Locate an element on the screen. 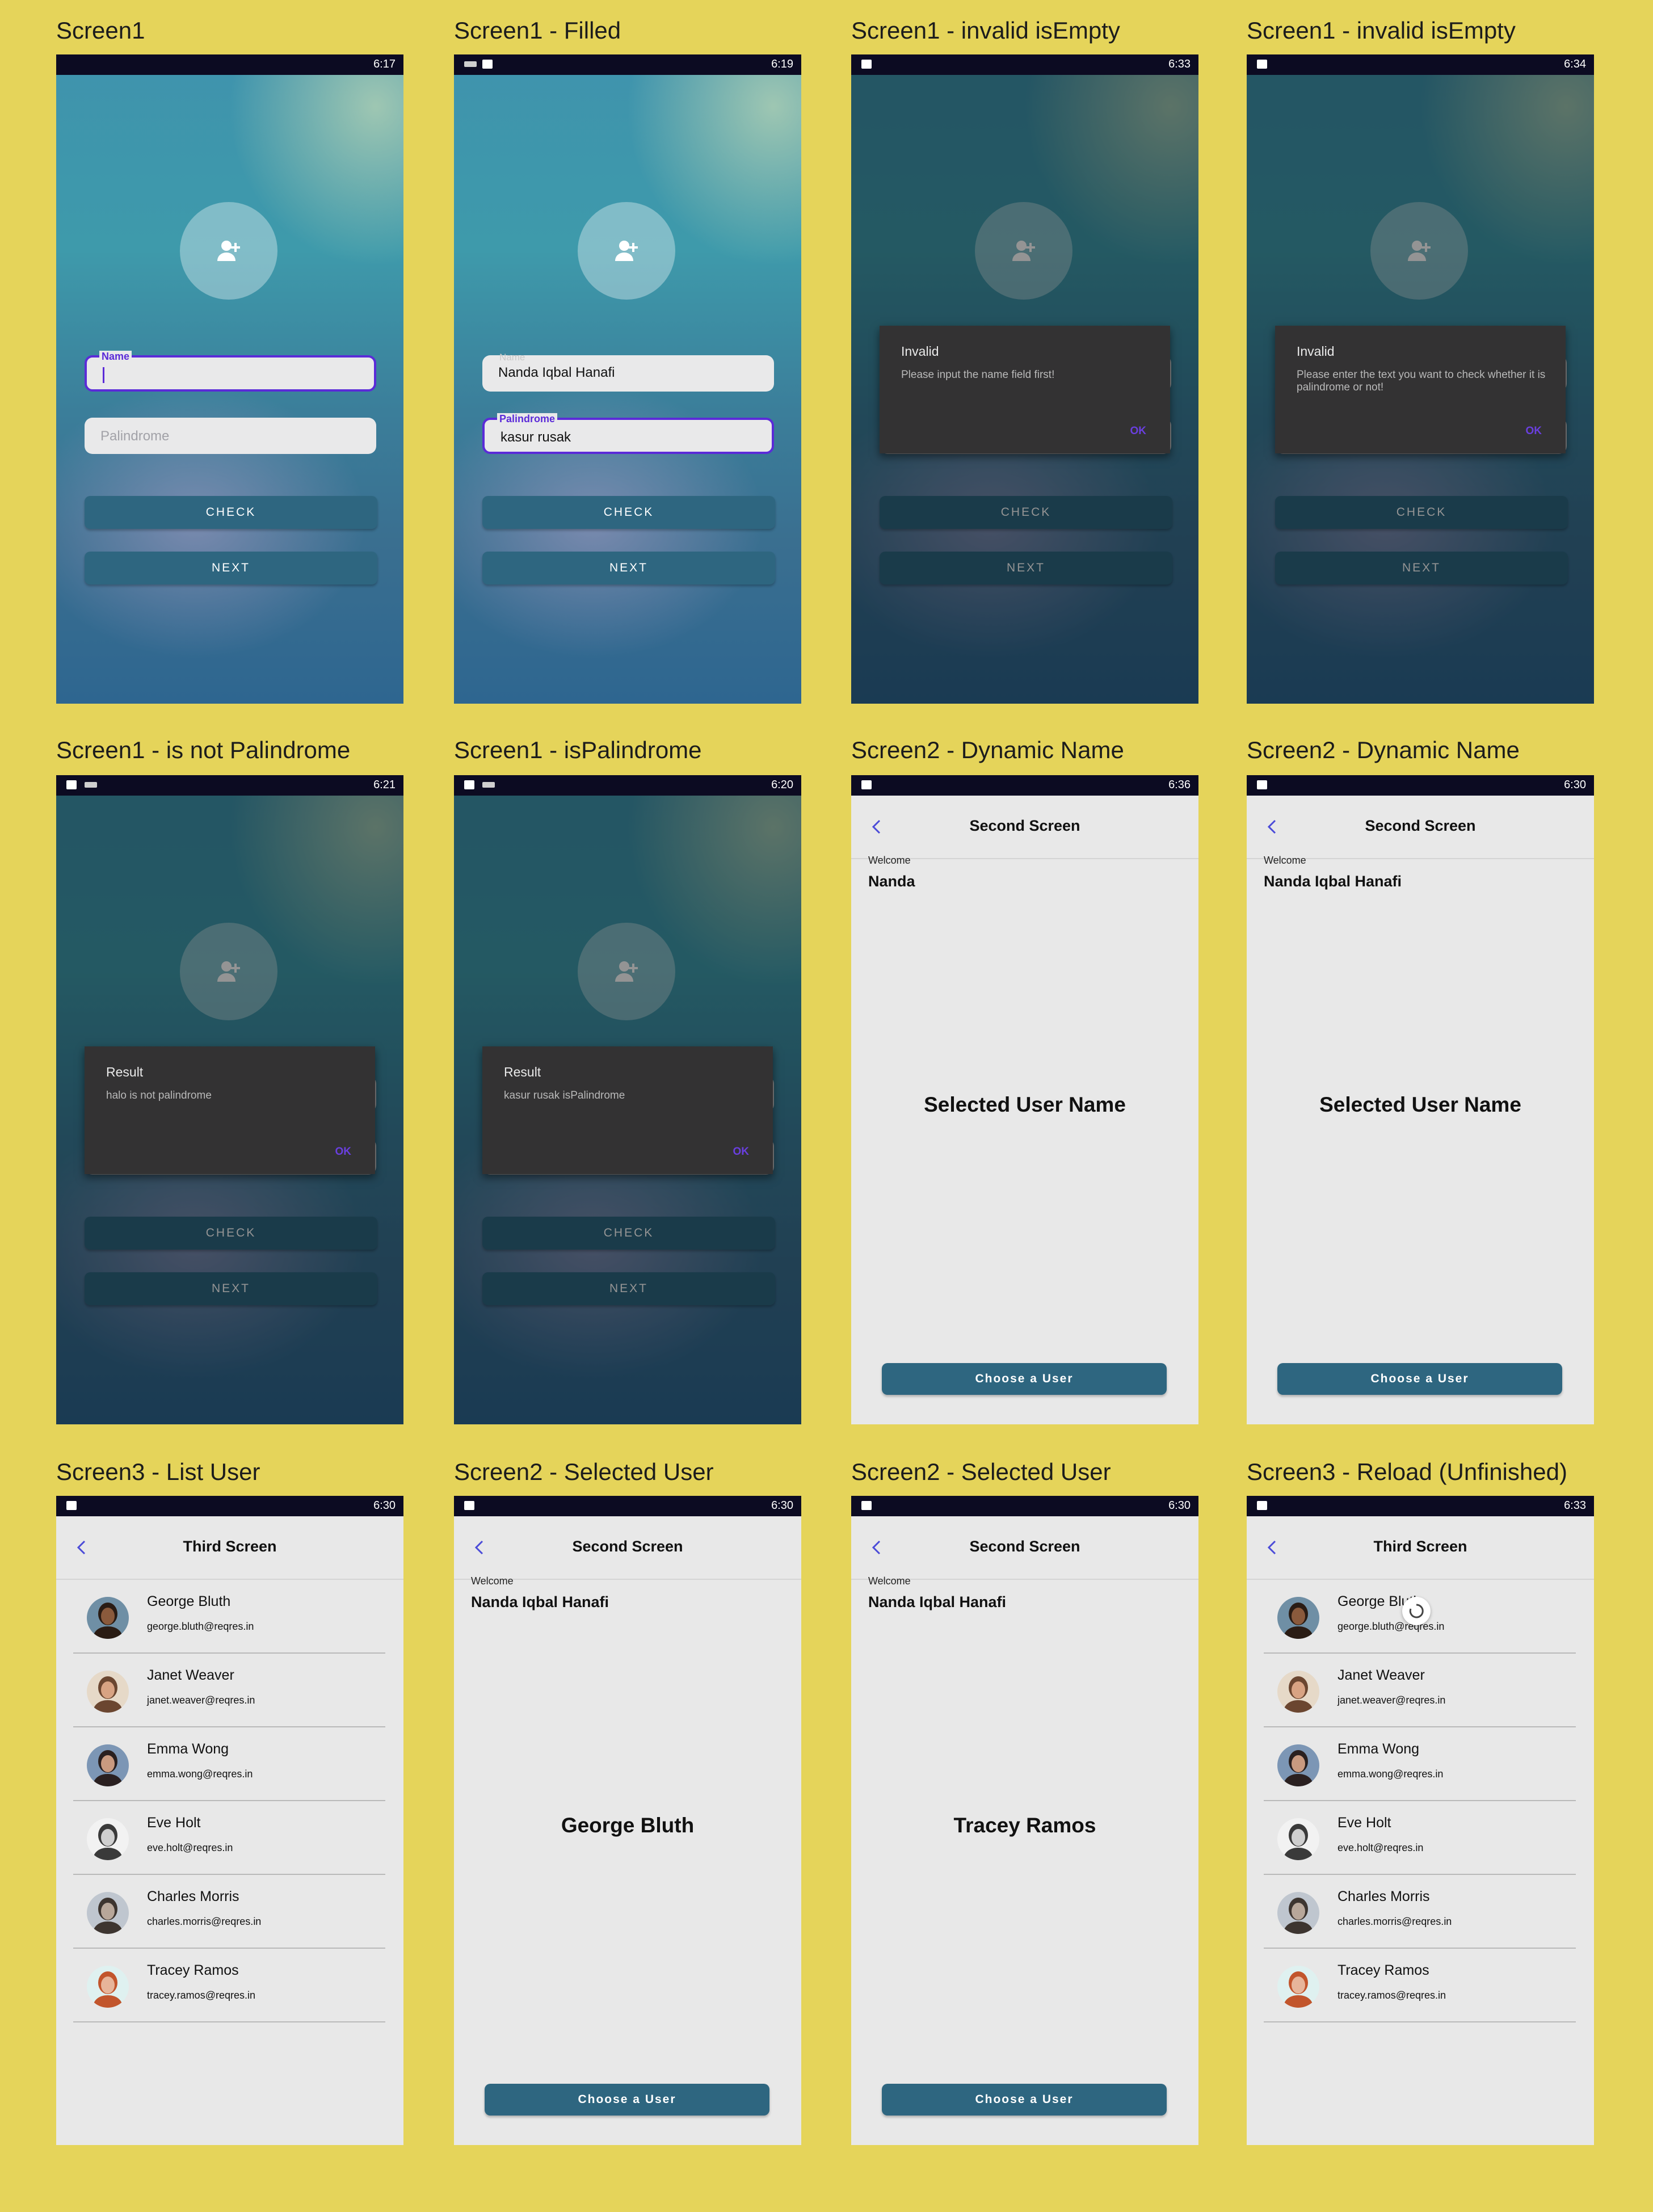 Image resolution: width=1653 pixels, height=2212 pixels. list-item-name: Charles Morris is located at coordinates (1383, 1896).